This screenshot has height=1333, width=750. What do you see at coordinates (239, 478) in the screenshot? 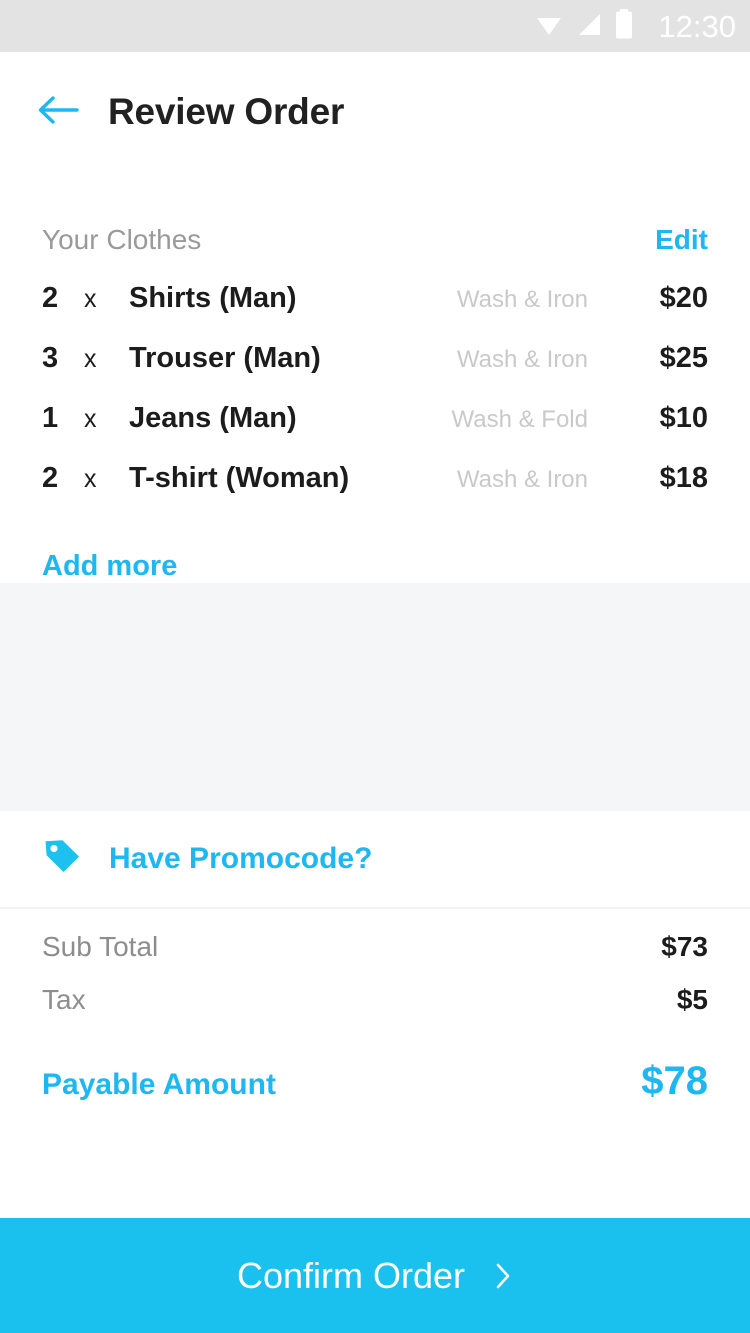
I see `item-name: T-shirt (Woman)` at bounding box center [239, 478].